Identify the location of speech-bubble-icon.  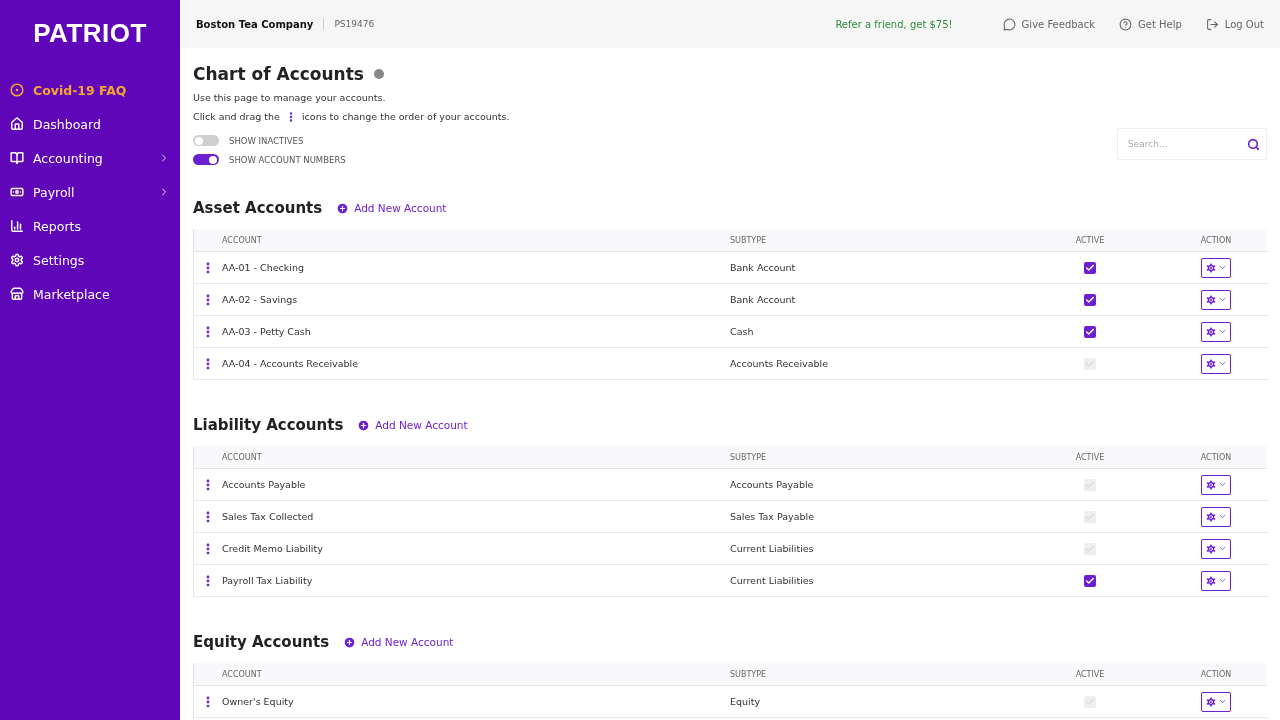
(1009, 24).